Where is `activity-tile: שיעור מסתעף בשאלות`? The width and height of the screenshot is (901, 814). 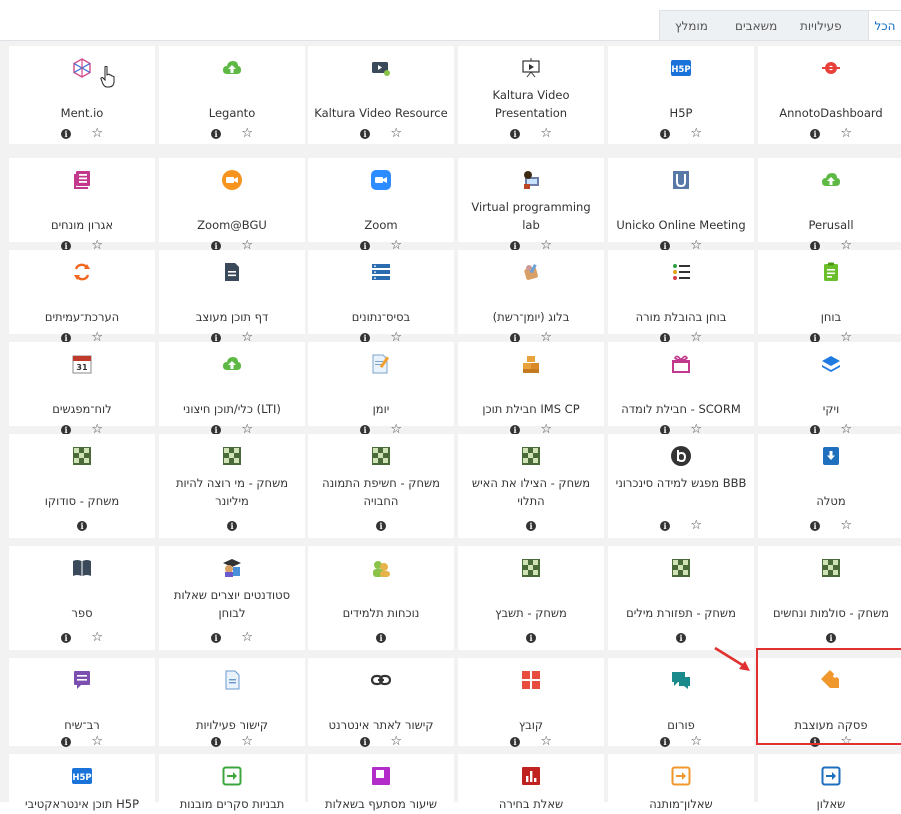
activity-tile: שיעור מסתעף בשאלות is located at coordinates (381, 784).